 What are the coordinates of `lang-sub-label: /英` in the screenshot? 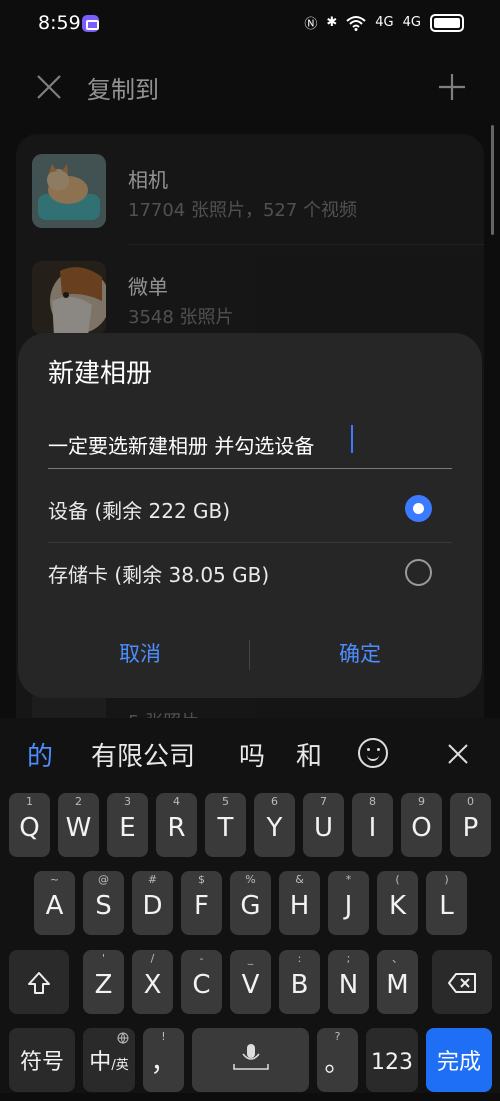 It's located at (120, 1065).